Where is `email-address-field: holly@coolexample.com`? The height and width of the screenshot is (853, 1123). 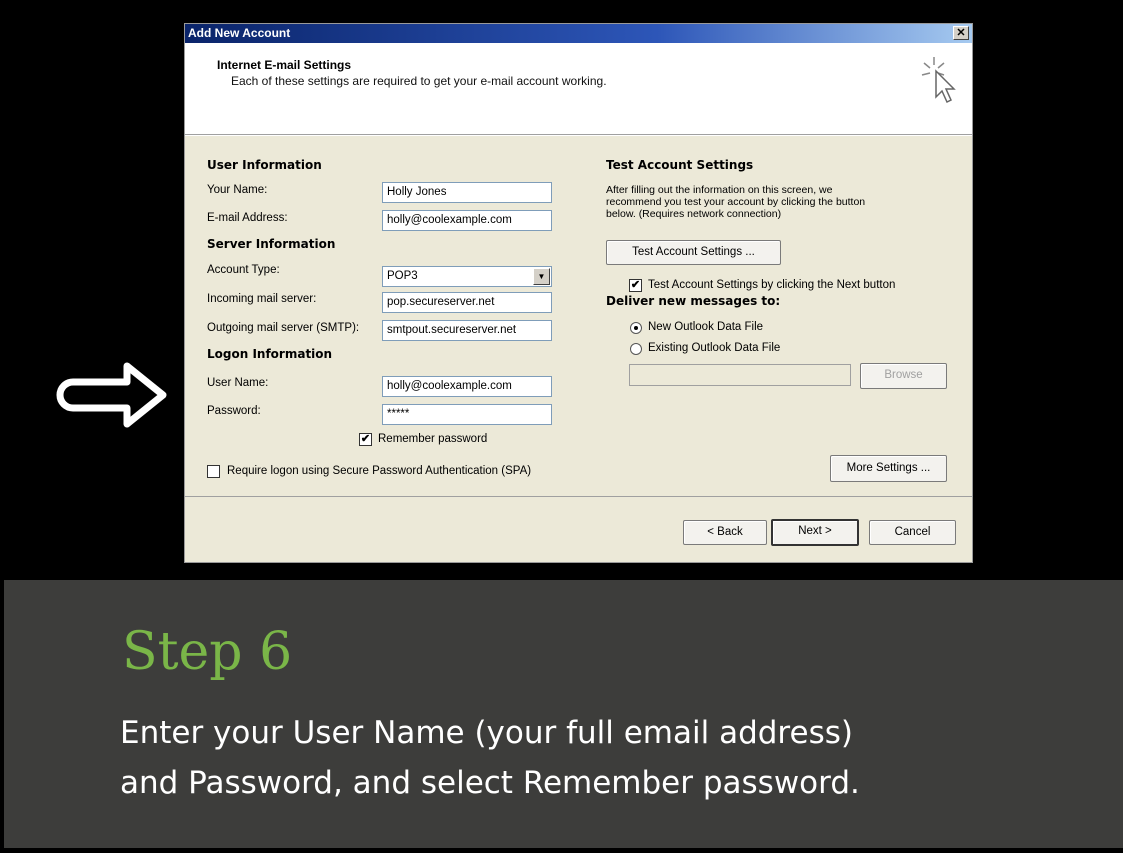
email-address-field: holly@coolexample.com is located at coordinates (467, 220).